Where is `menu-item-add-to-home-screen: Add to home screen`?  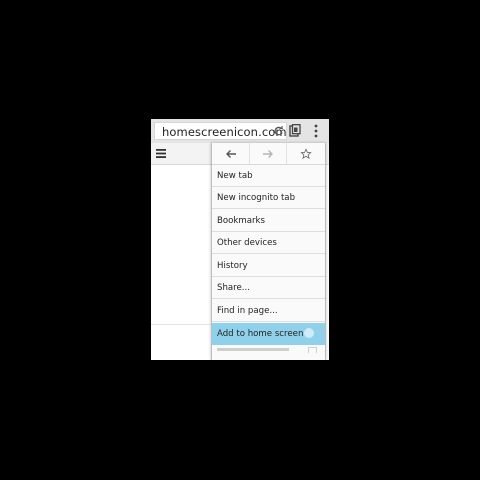 menu-item-add-to-home-screen: Add to home screen is located at coordinates (268, 334).